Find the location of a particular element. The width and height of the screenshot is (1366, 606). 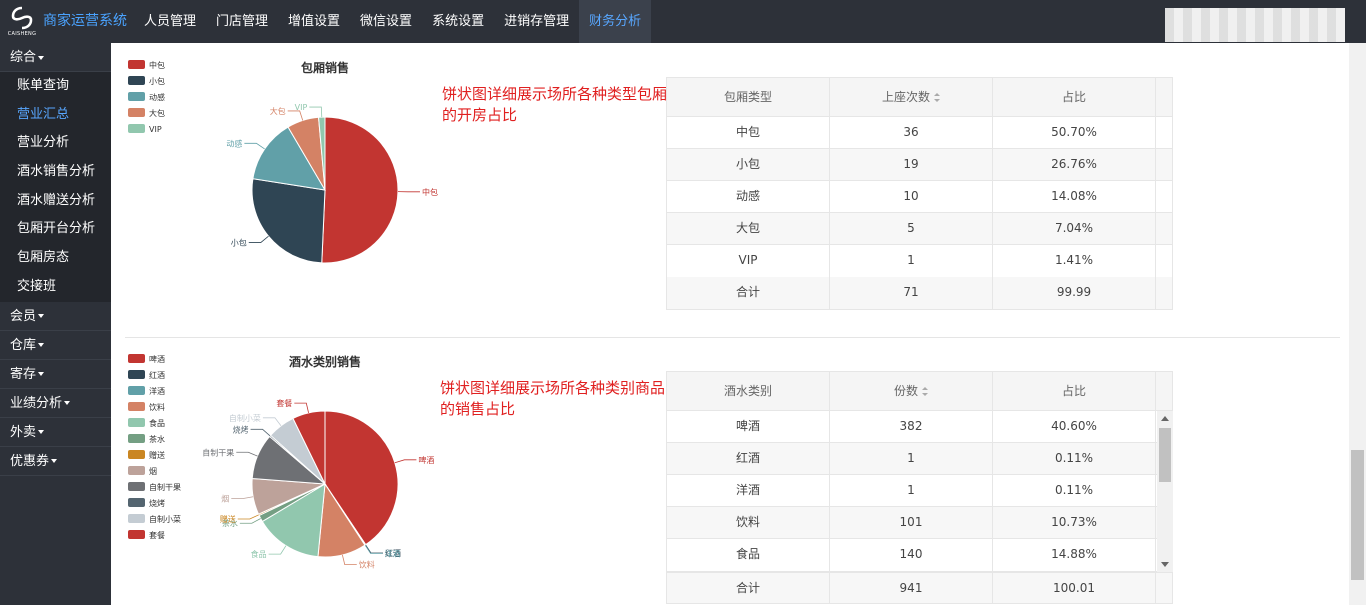

table-scrollbar is located at coordinates (1165, 491).